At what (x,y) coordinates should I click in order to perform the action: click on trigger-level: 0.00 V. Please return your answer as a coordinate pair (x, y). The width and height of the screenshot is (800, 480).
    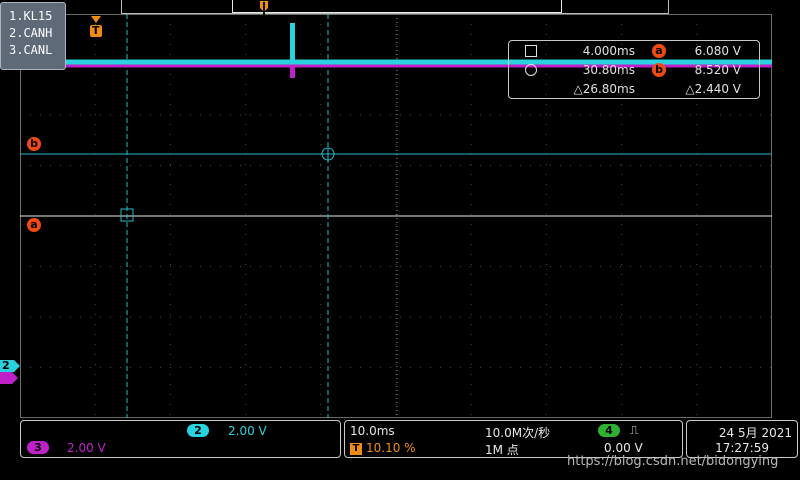
    Looking at the image, I should click on (623, 448).